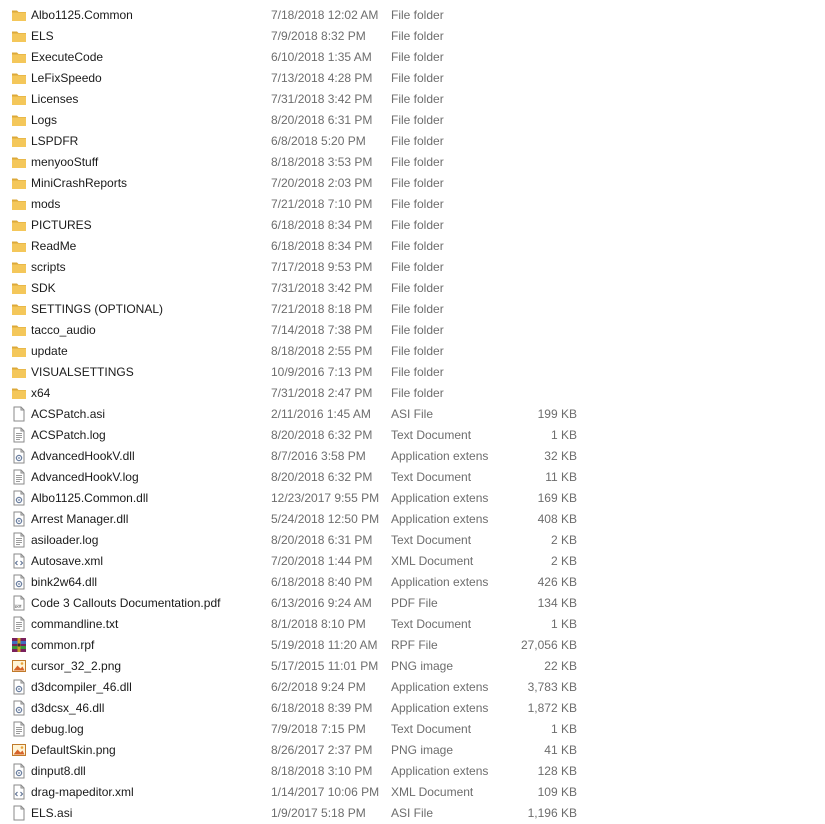  Describe the element at coordinates (65, 540) in the screenshot. I see `file-name: asiloader.log` at that location.